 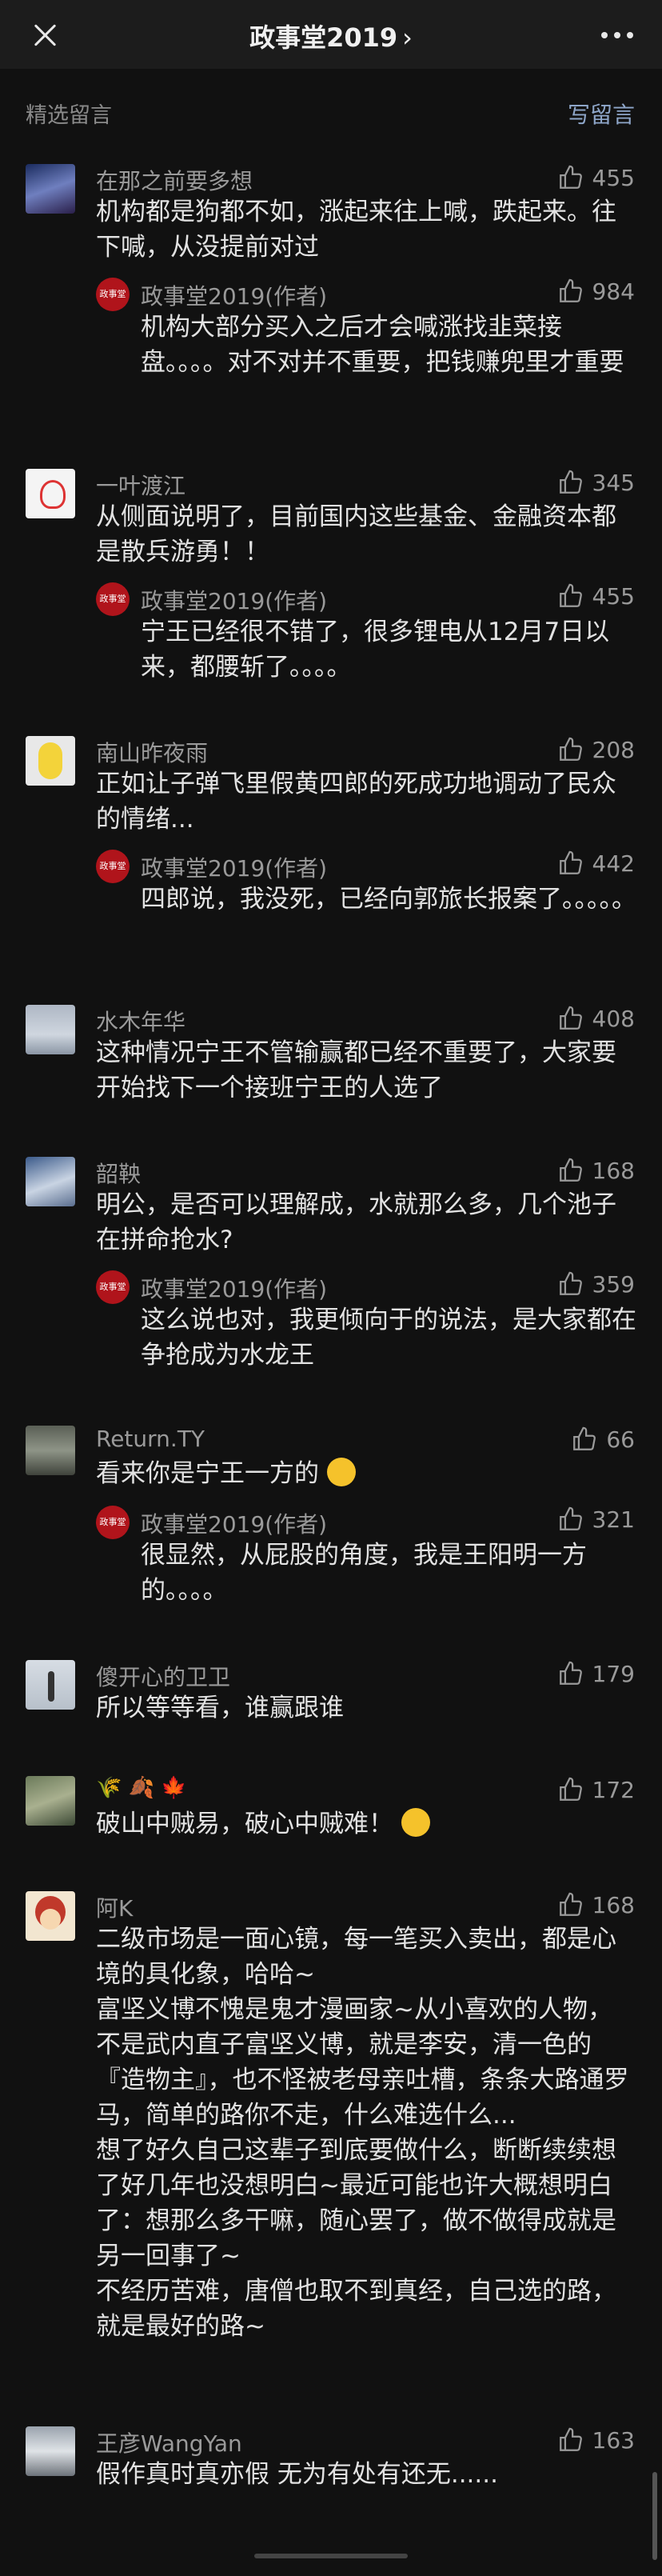 What do you see at coordinates (366, 1473) in the screenshot?
I see `comment-text-container: 看来你是宁王一方的` at bounding box center [366, 1473].